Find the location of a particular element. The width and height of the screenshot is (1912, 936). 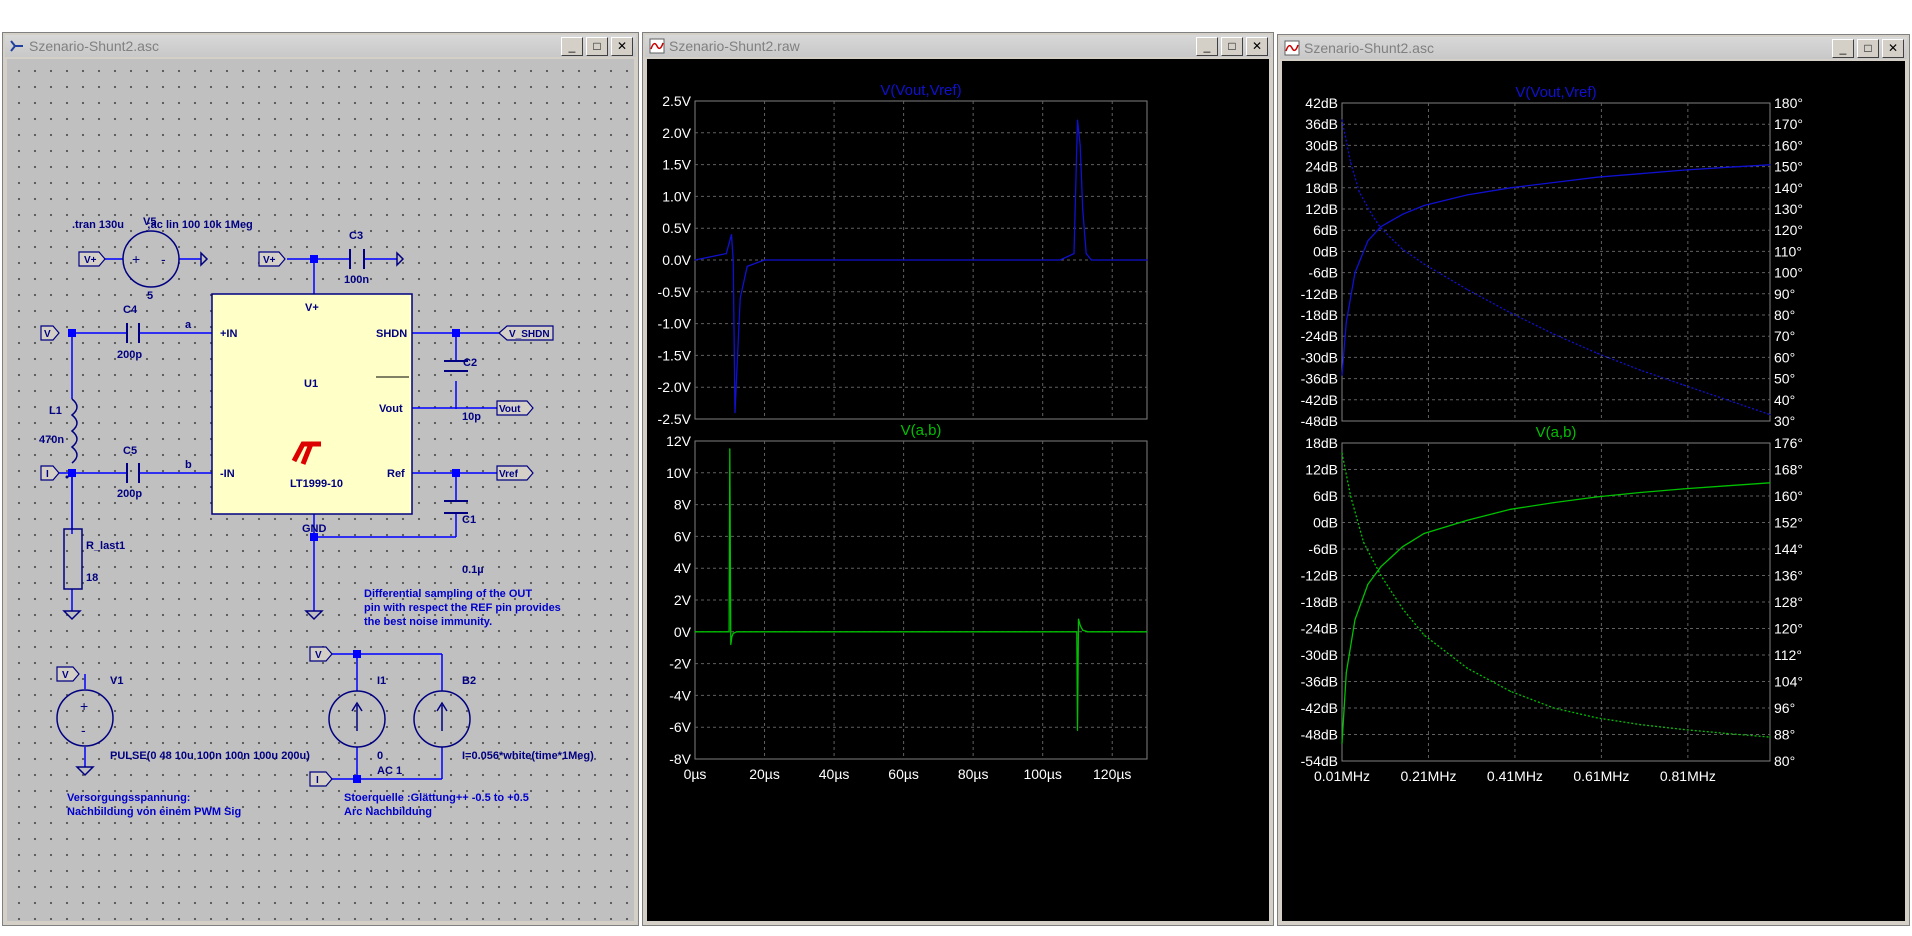

y-tick-label: -42dB is located at coordinates (1319, 400).